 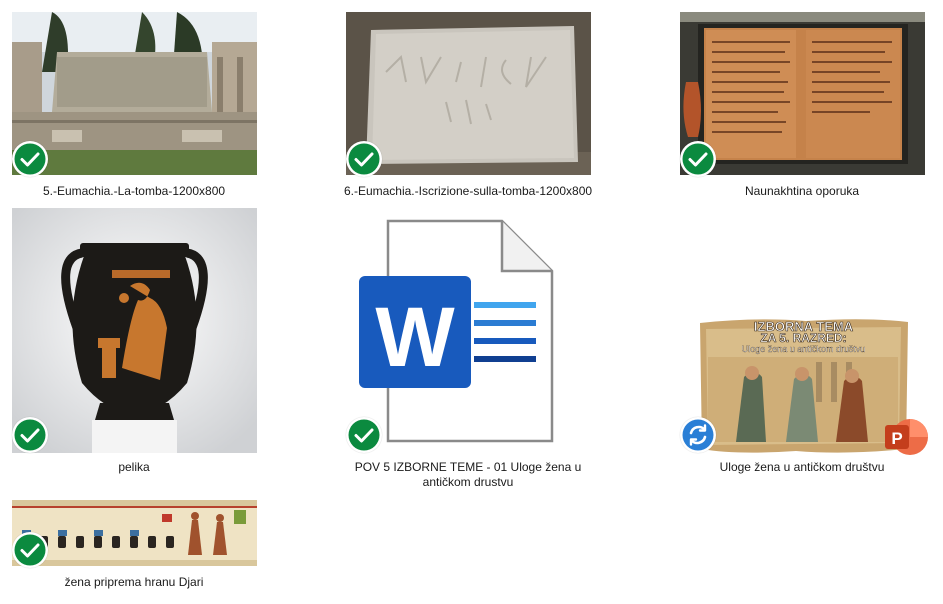 What do you see at coordinates (803, 349) in the screenshot?
I see `slide-subtitle: Uloge žena u antičkom društvu` at bounding box center [803, 349].